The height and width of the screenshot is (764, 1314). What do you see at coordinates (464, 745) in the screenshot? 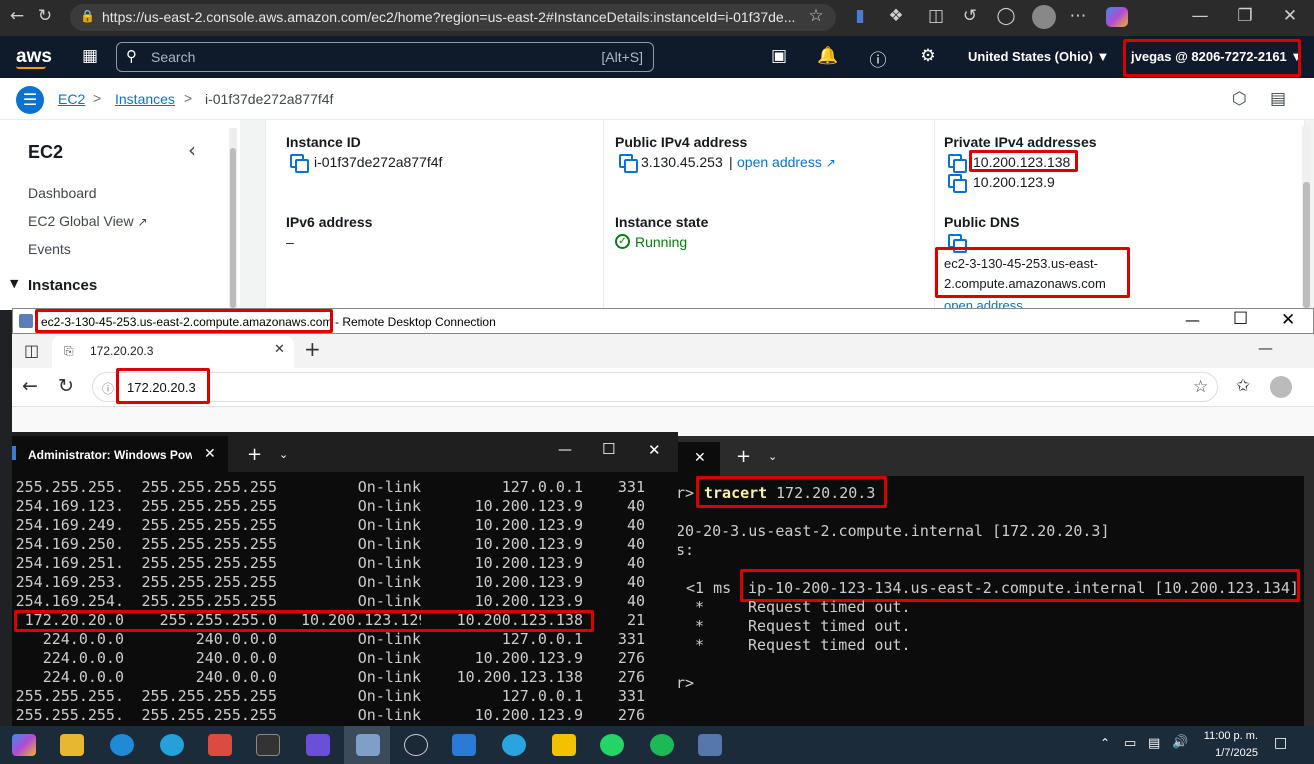
I see `vscode-icon` at bounding box center [464, 745].